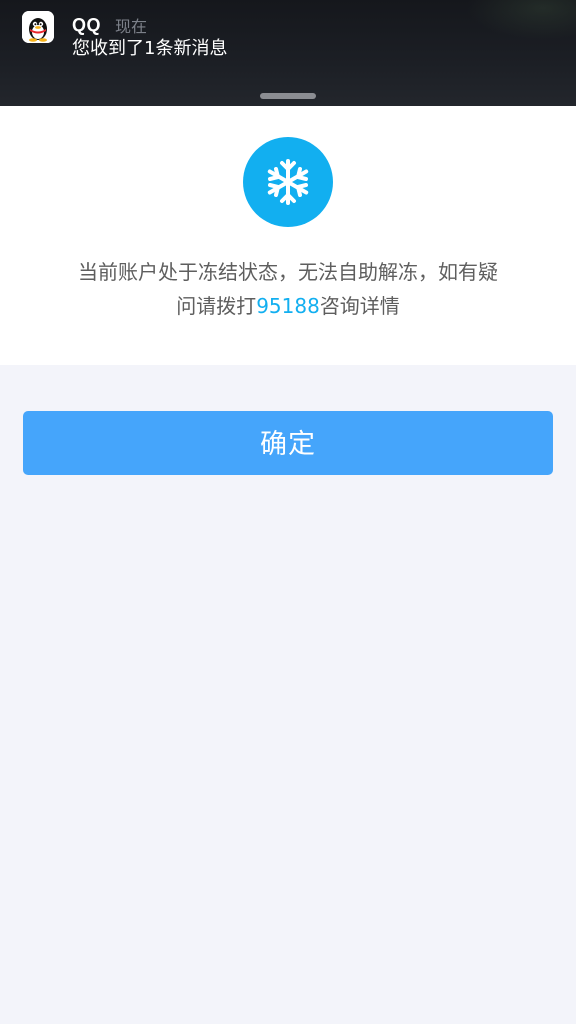 The width and height of the screenshot is (576, 1024). Describe the element at coordinates (288, 53) in the screenshot. I see `notification-banner: QQ 现在 您收到了1条新消息` at that location.